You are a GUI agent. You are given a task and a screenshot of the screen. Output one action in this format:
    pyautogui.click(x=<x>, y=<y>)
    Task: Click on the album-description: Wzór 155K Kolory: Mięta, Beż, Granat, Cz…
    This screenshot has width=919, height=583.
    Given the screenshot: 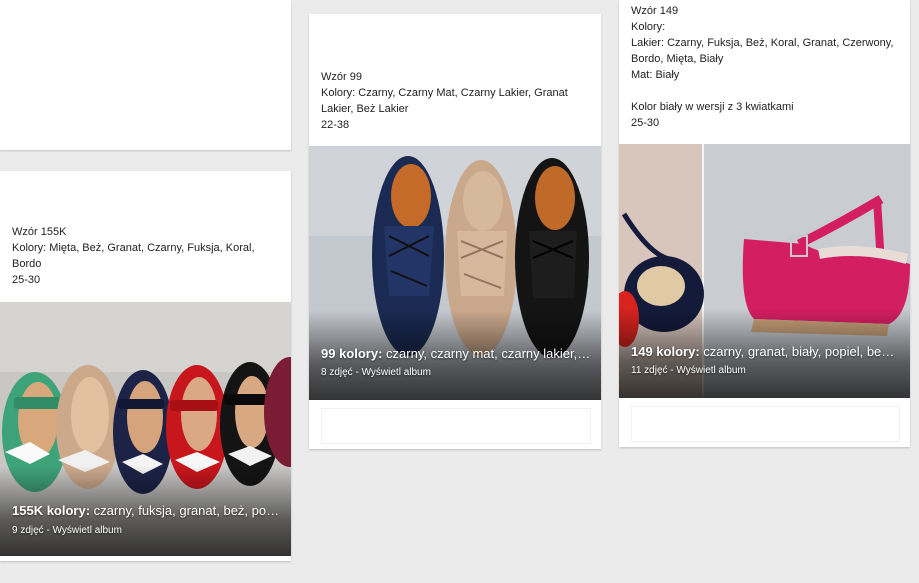 What is the action you would take?
    pyautogui.click(x=146, y=256)
    